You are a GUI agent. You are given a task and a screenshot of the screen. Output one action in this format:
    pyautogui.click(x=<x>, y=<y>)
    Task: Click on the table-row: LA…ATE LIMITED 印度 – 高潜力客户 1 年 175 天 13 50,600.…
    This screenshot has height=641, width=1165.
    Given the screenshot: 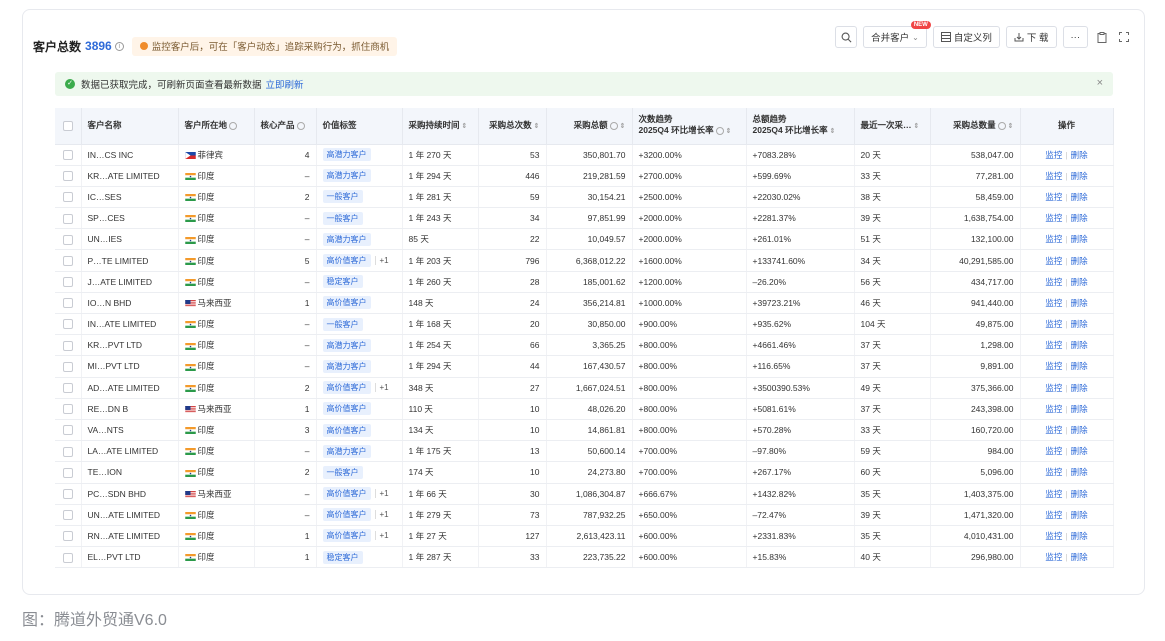 What is the action you would take?
    pyautogui.click(x=584, y=451)
    